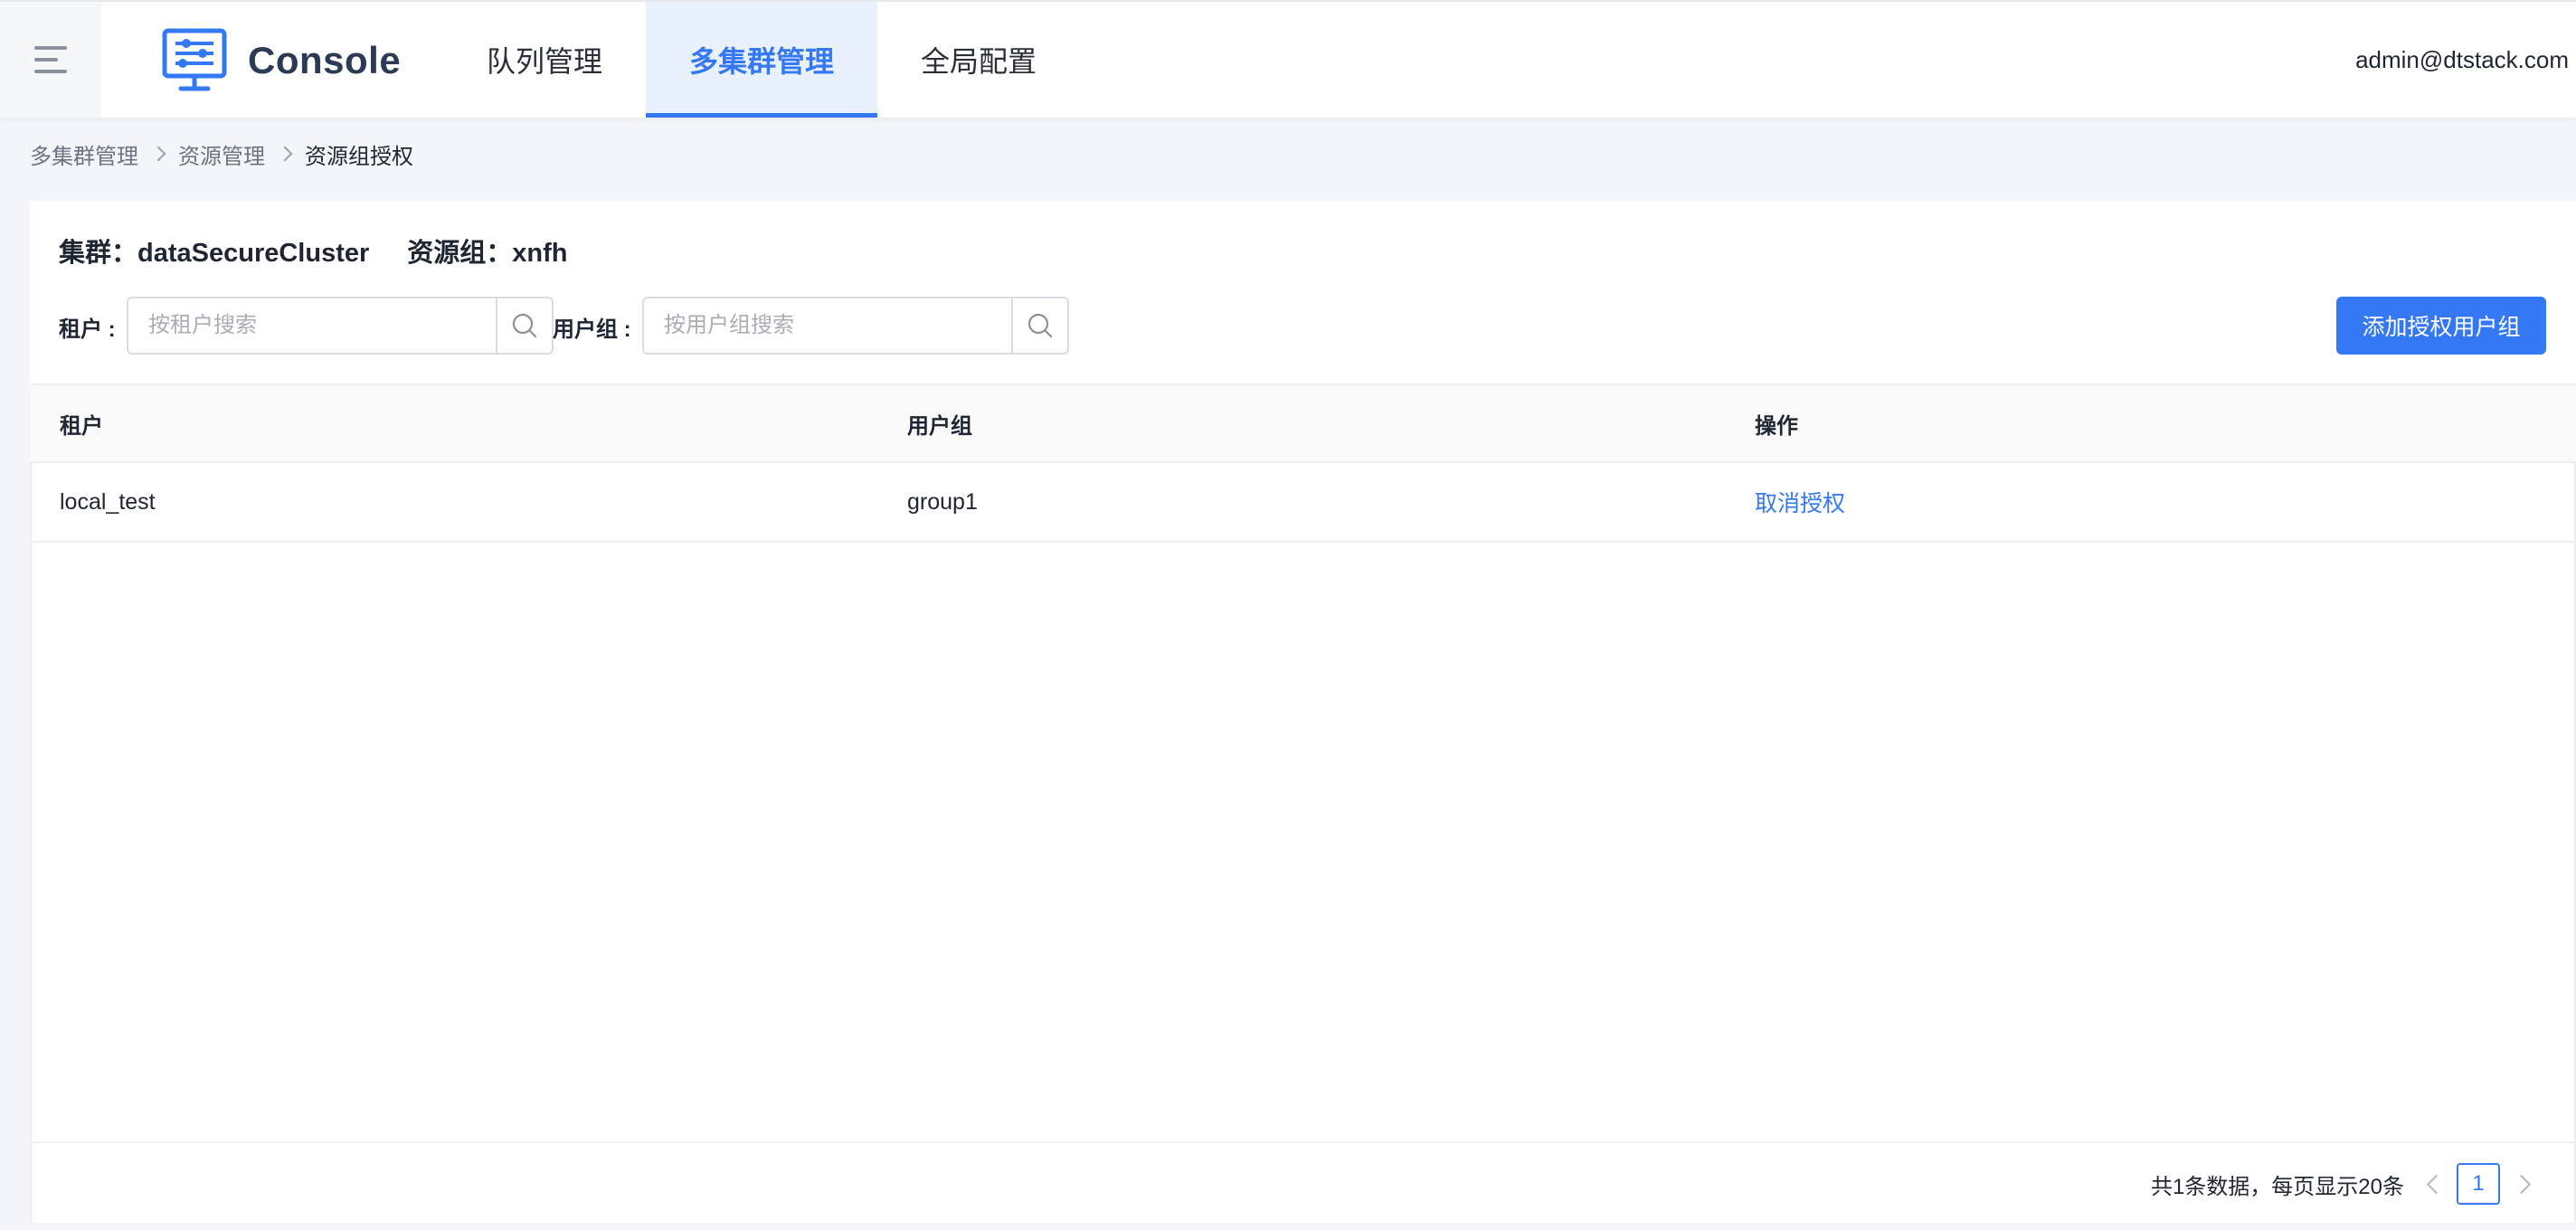  What do you see at coordinates (1776, 426) in the screenshot?
I see `column-header-action: 操作` at bounding box center [1776, 426].